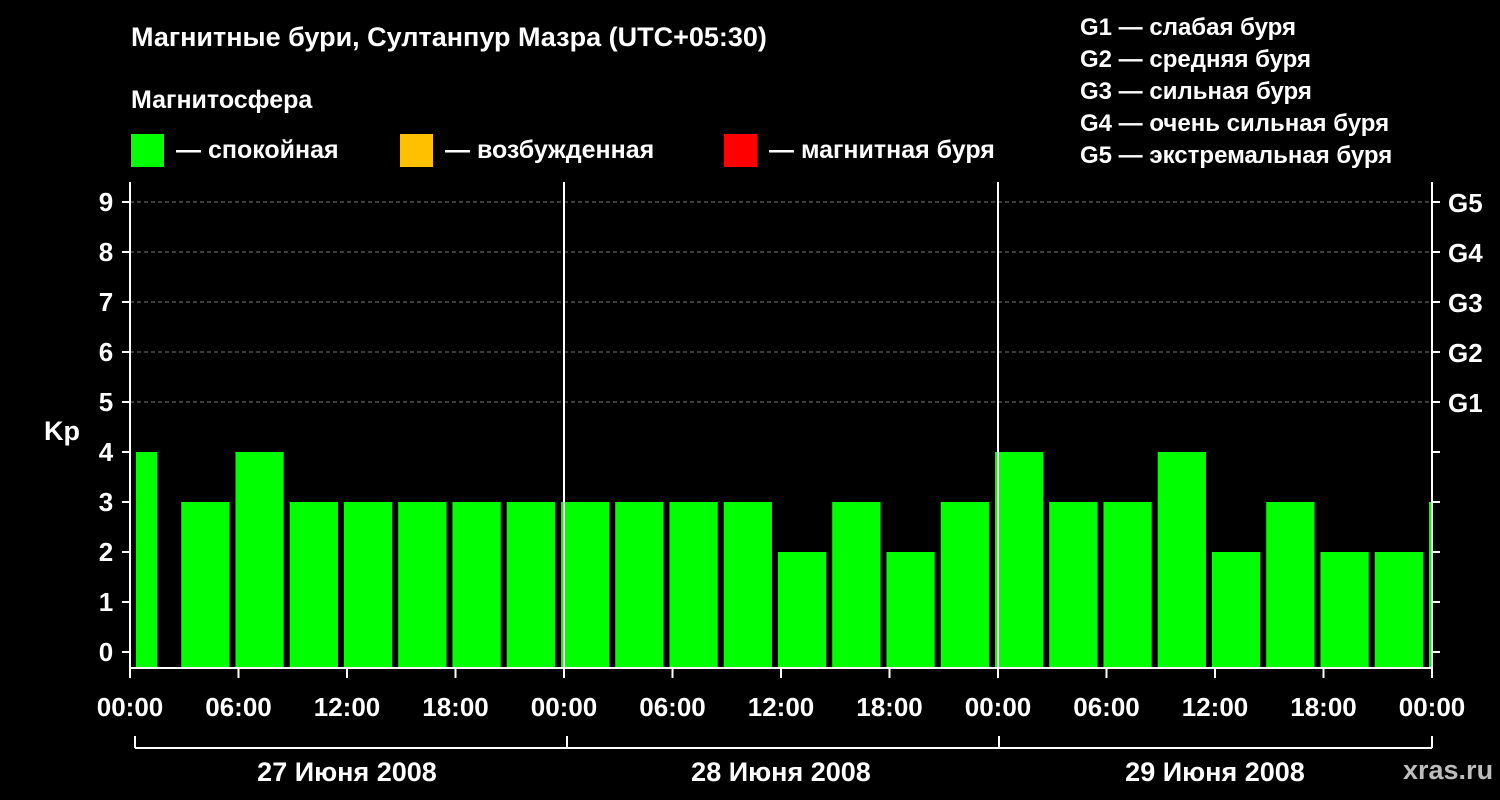  I want to click on y-tick-label: 5, so click(106, 402).